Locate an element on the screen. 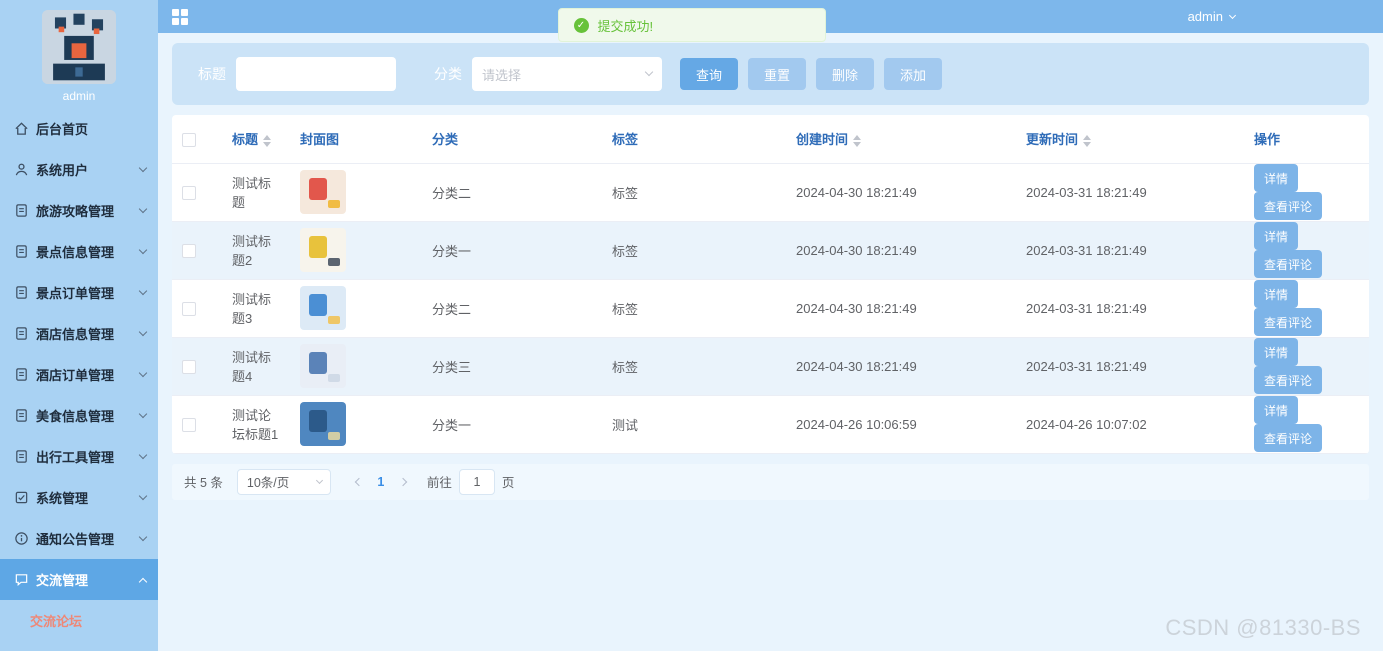  sidebar-item-2: 旅游攻略管理 is located at coordinates (79, 210).